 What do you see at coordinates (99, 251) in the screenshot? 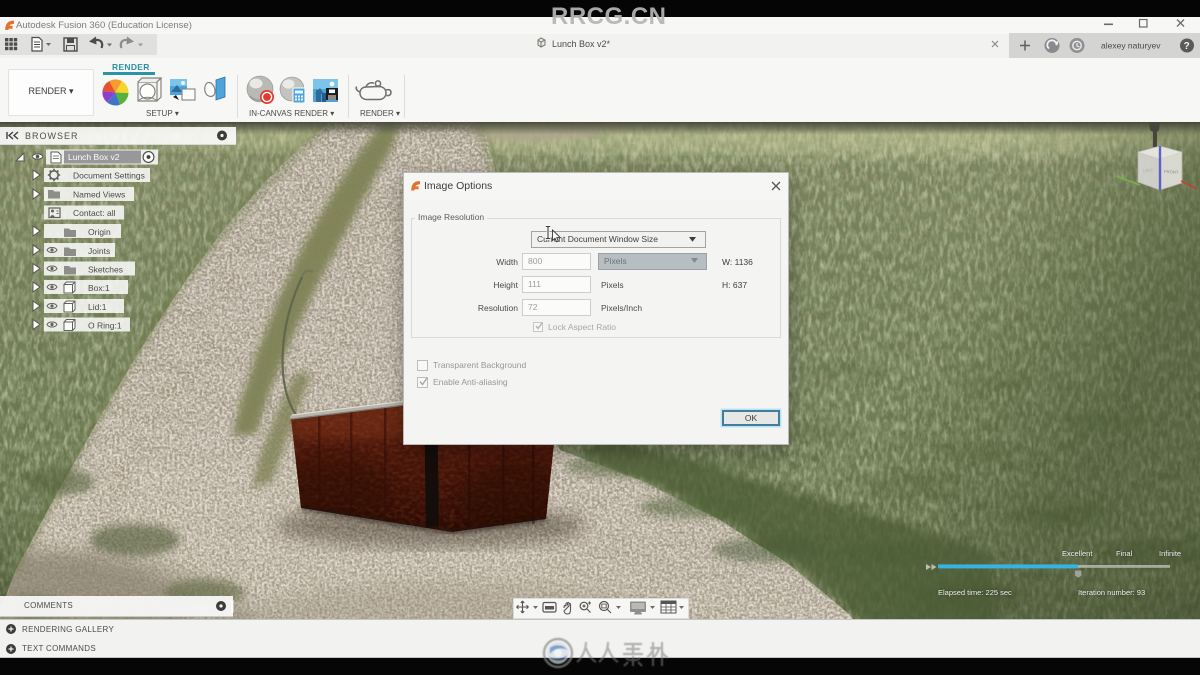
I see `svg-text: Joints` at bounding box center [99, 251].